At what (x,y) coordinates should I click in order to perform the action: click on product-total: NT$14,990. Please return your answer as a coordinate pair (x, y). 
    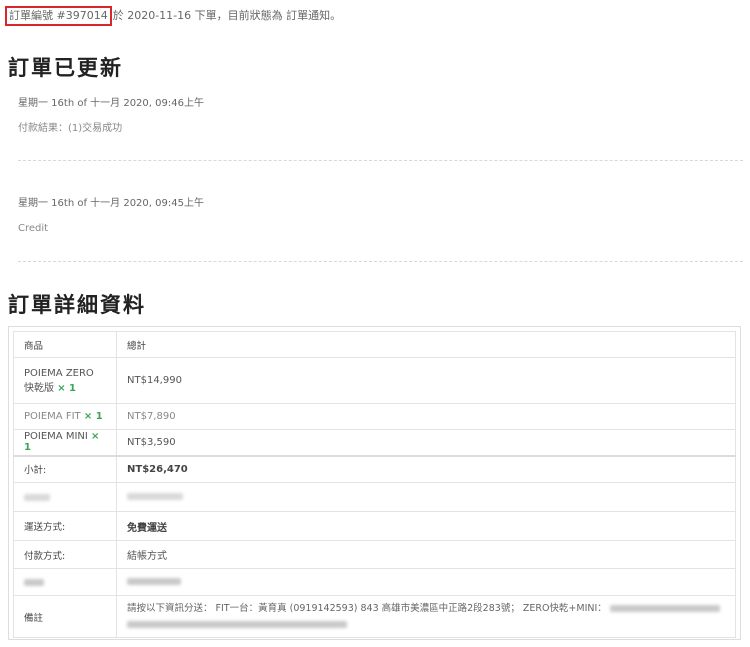
    Looking at the image, I should click on (426, 380).